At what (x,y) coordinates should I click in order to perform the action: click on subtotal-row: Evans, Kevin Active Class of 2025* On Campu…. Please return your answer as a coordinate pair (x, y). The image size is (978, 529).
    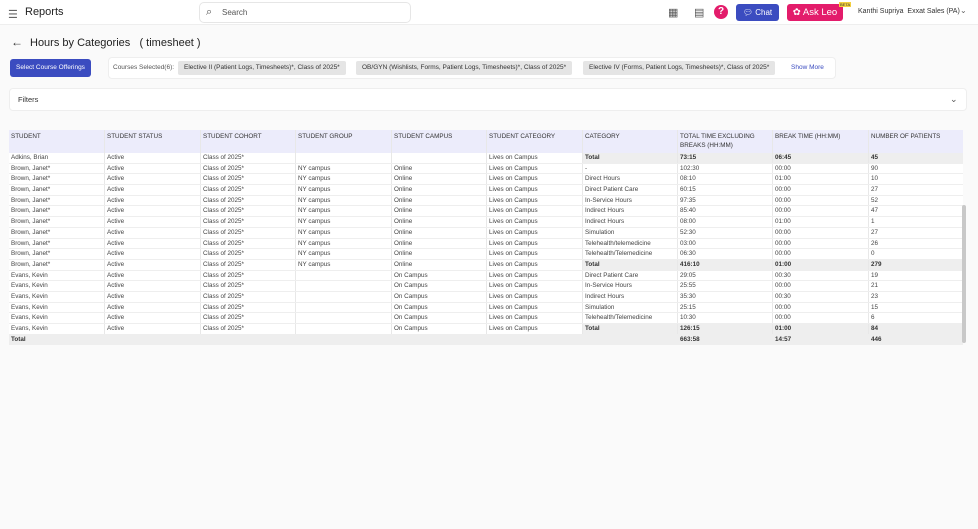
    Looking at the image, I should click on (486, 329).